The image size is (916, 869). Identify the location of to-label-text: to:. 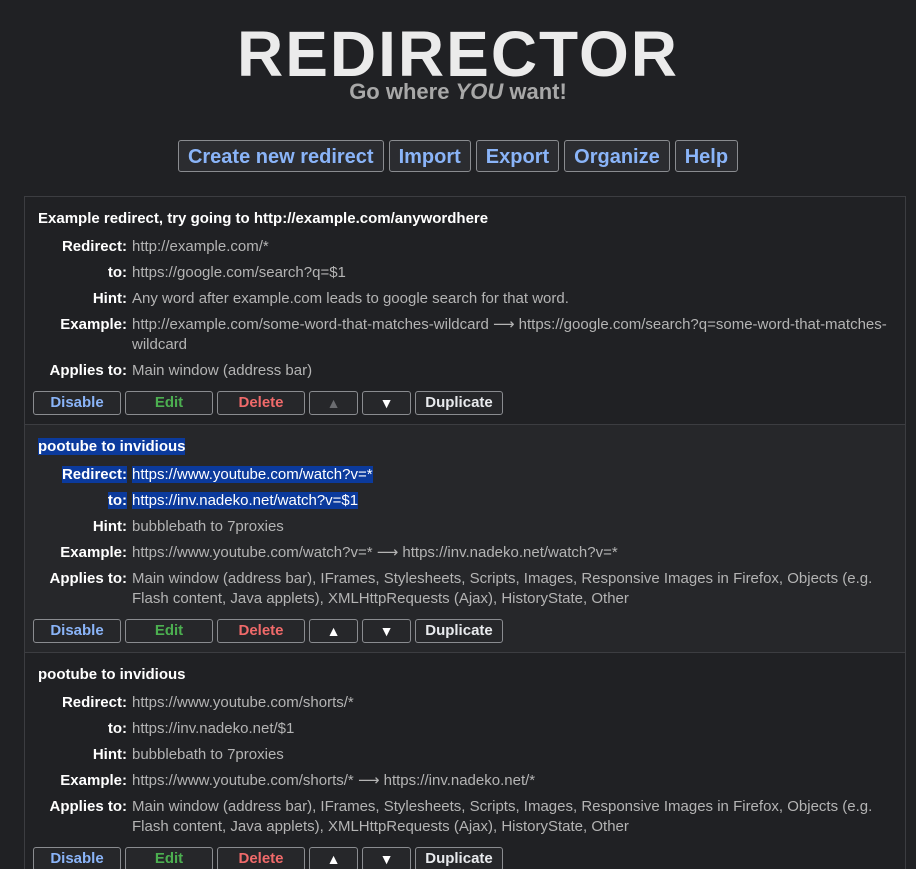
(117, 500).